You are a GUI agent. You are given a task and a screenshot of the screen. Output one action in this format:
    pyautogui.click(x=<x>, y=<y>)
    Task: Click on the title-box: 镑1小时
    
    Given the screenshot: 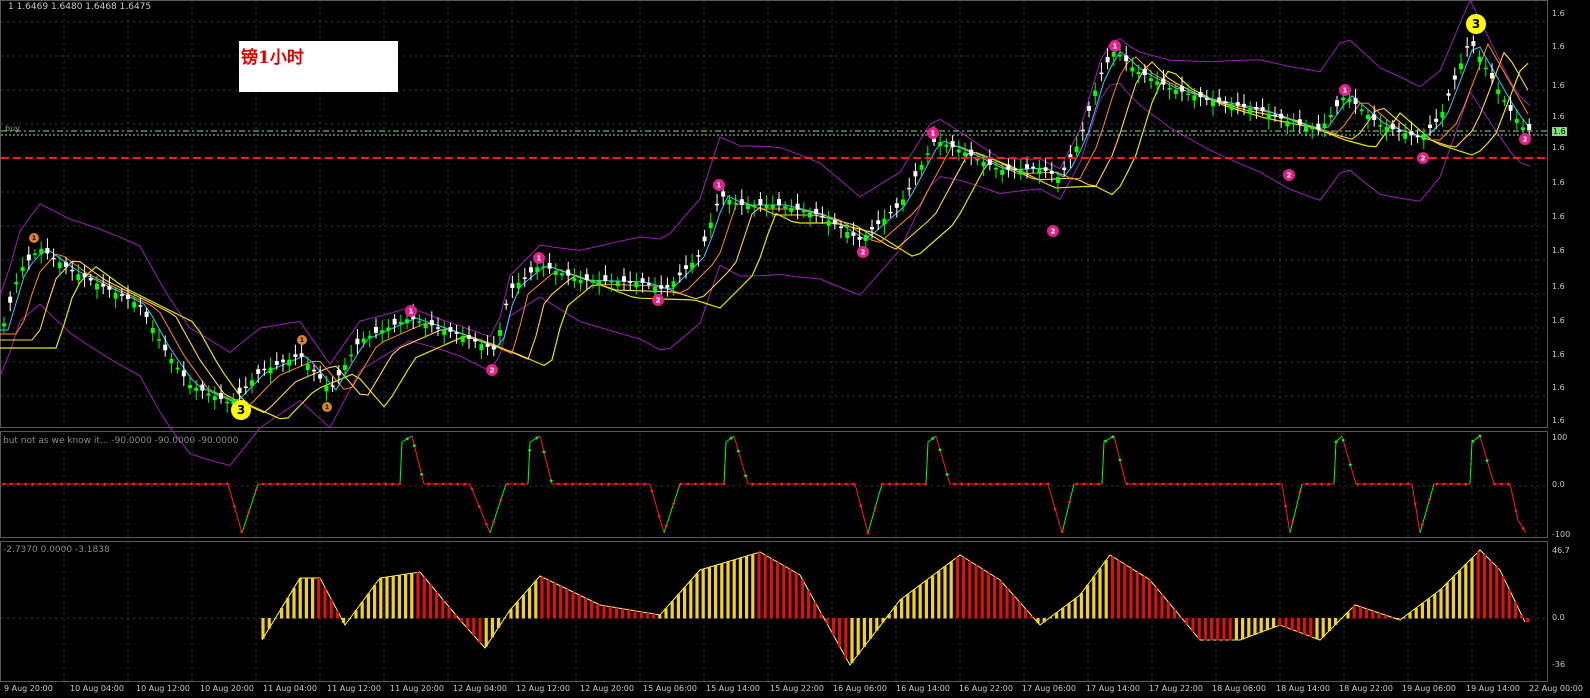 What is the action you would take?
    pyautogui.click(x=318, y=66)
    